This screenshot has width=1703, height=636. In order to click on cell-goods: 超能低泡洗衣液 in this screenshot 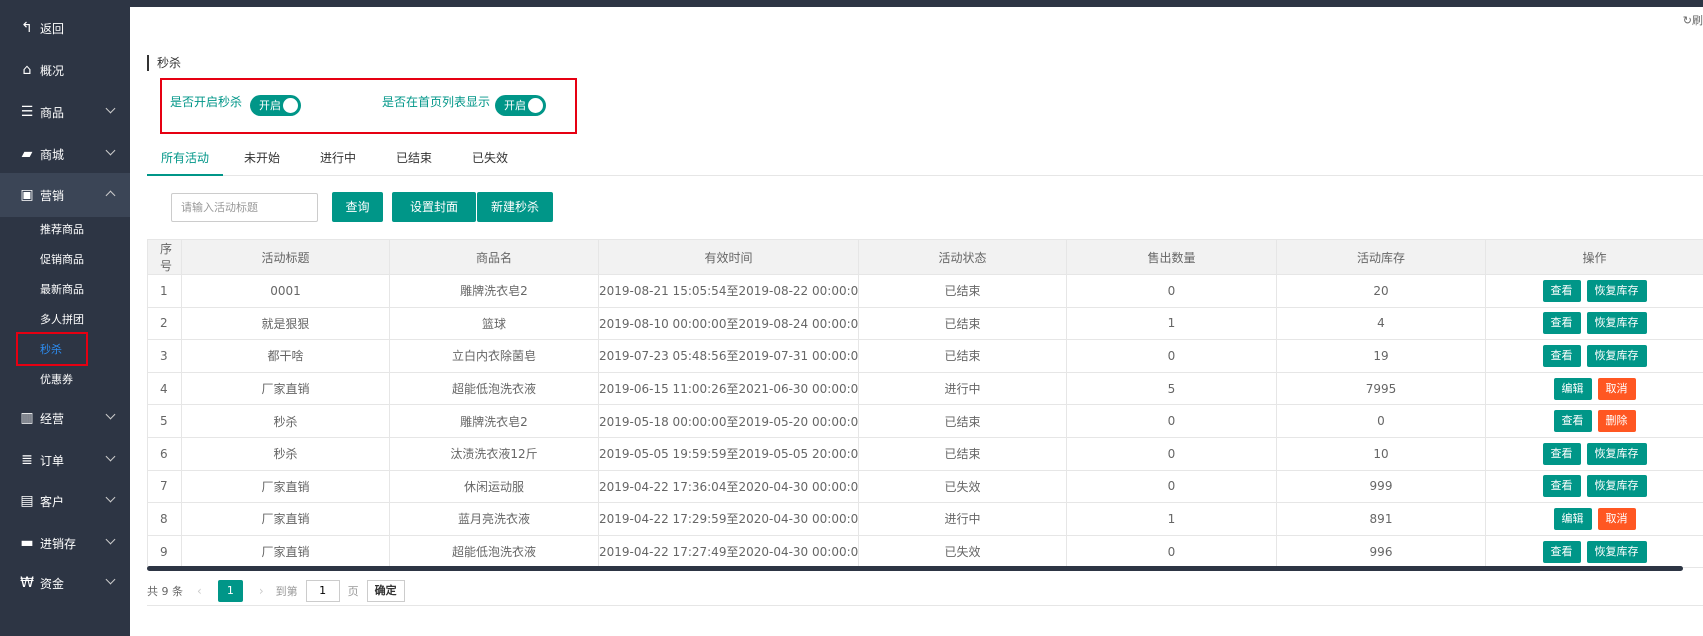, I will do `click(494, 388)`.